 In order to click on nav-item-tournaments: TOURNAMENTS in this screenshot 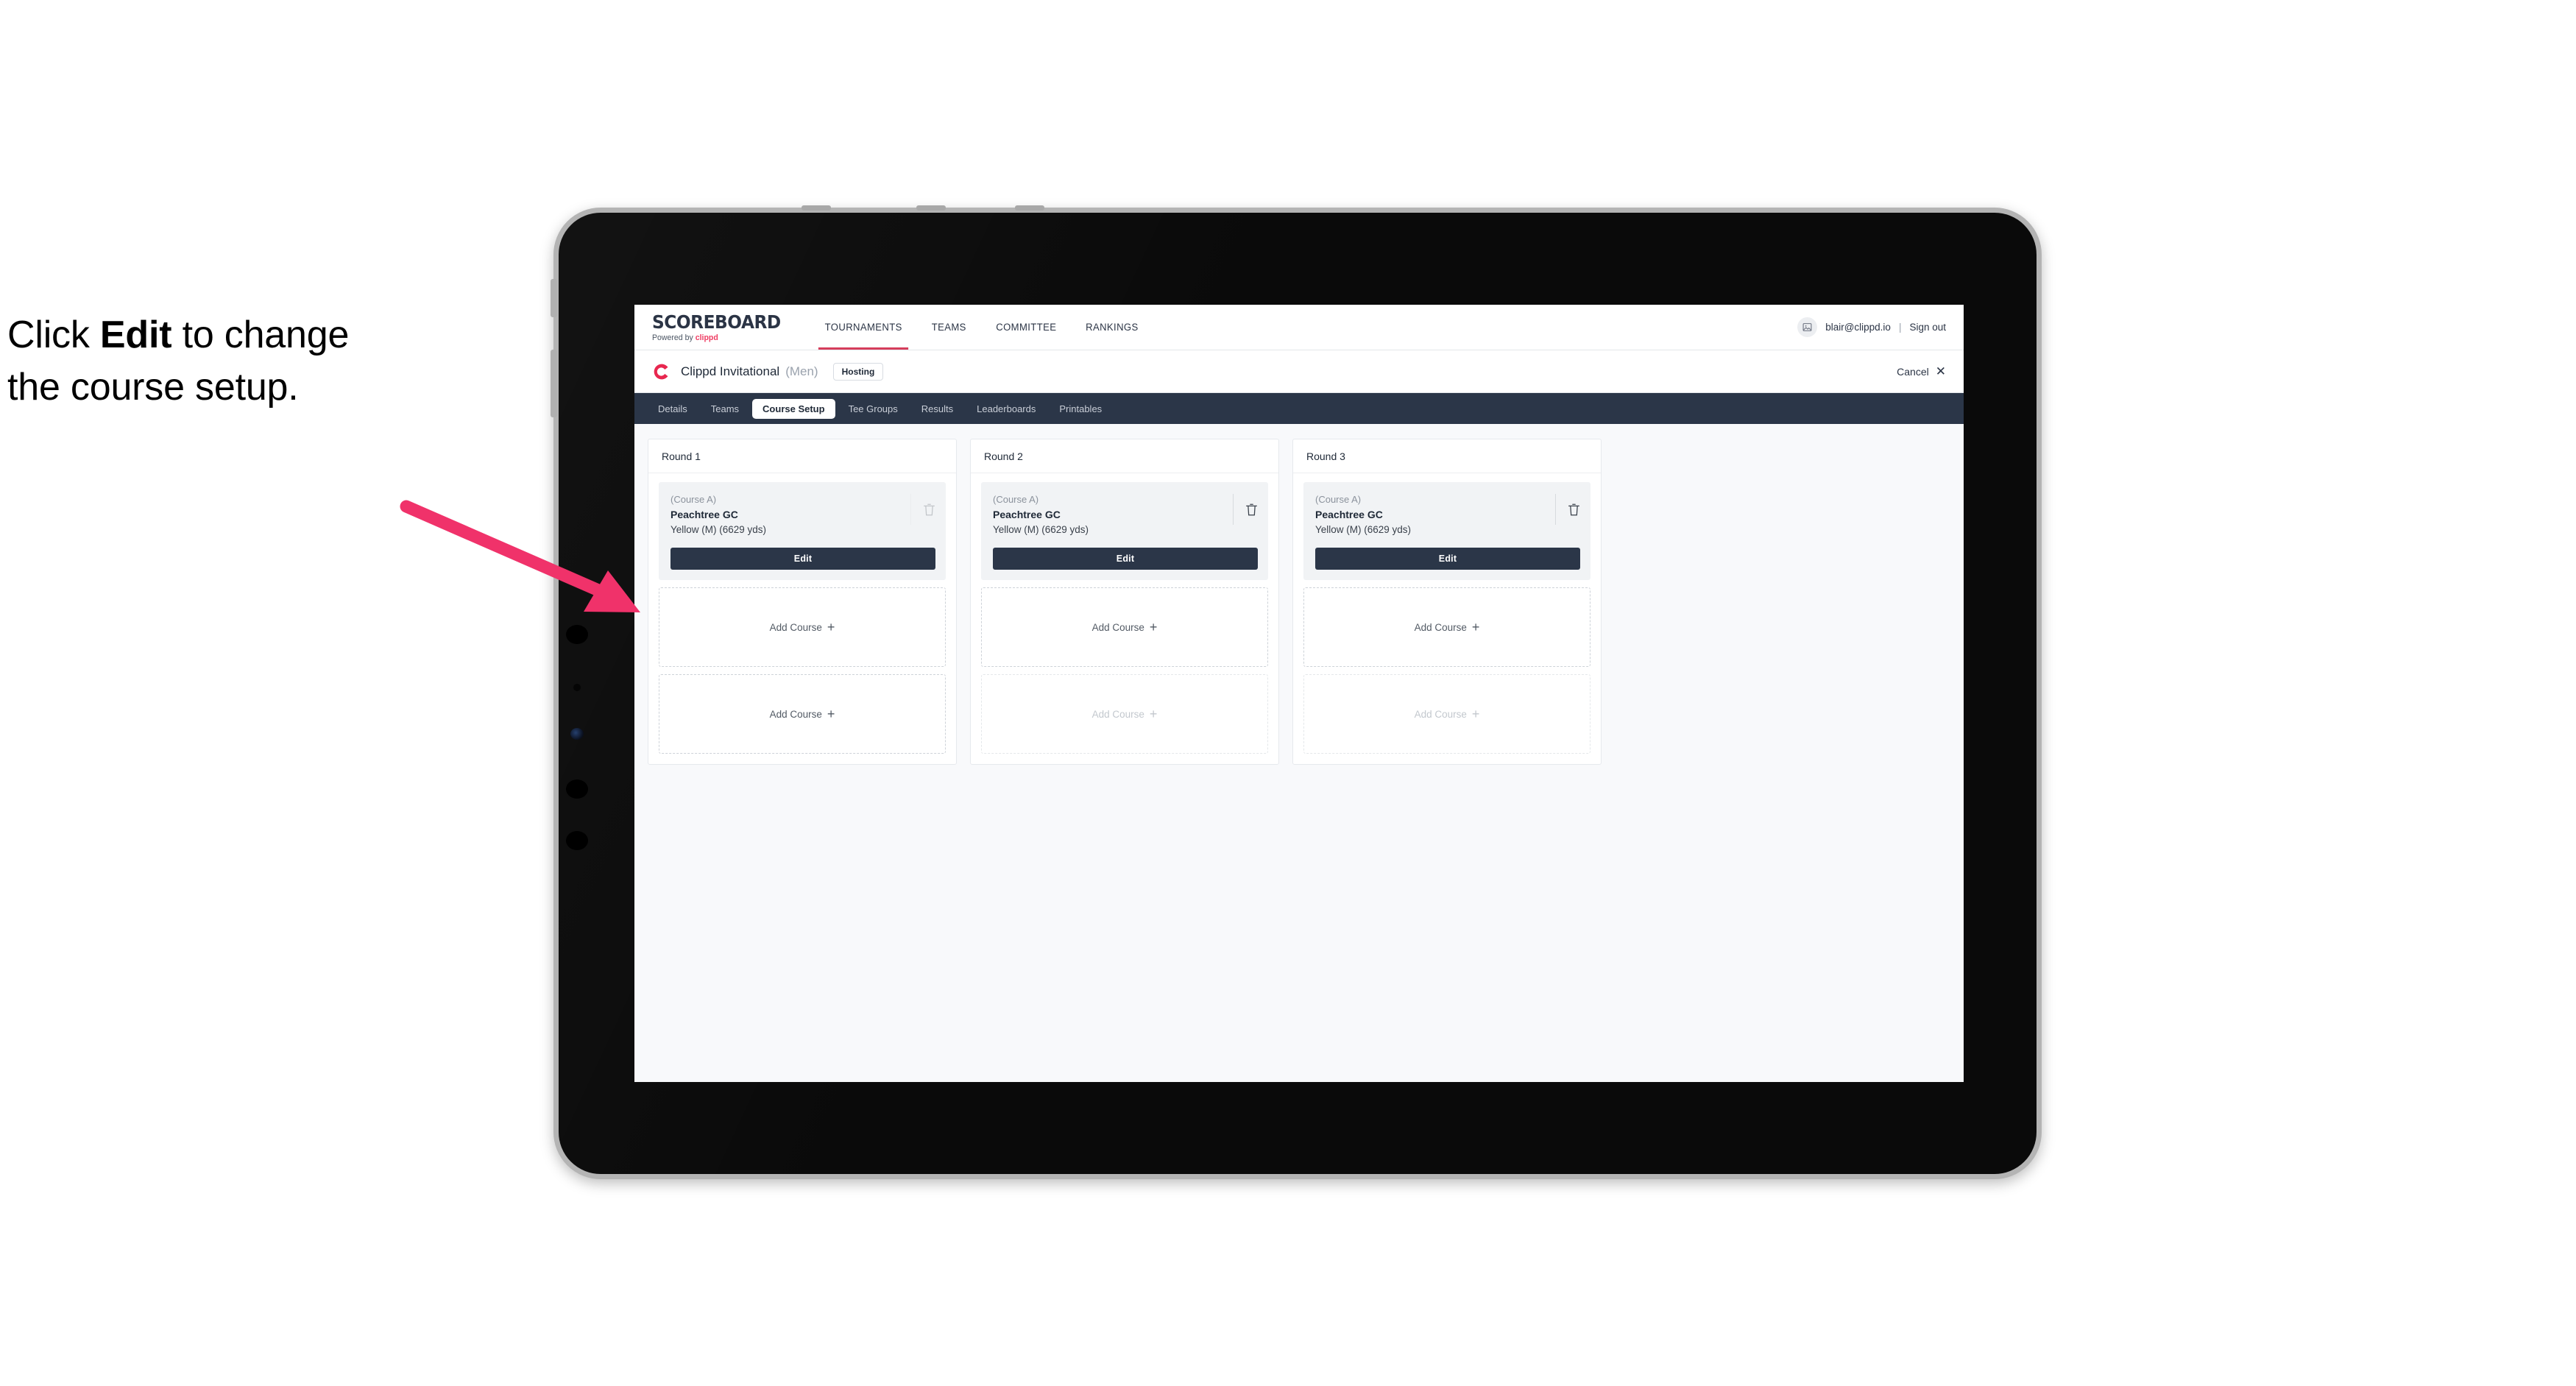, I will do `click(863, 328)`.